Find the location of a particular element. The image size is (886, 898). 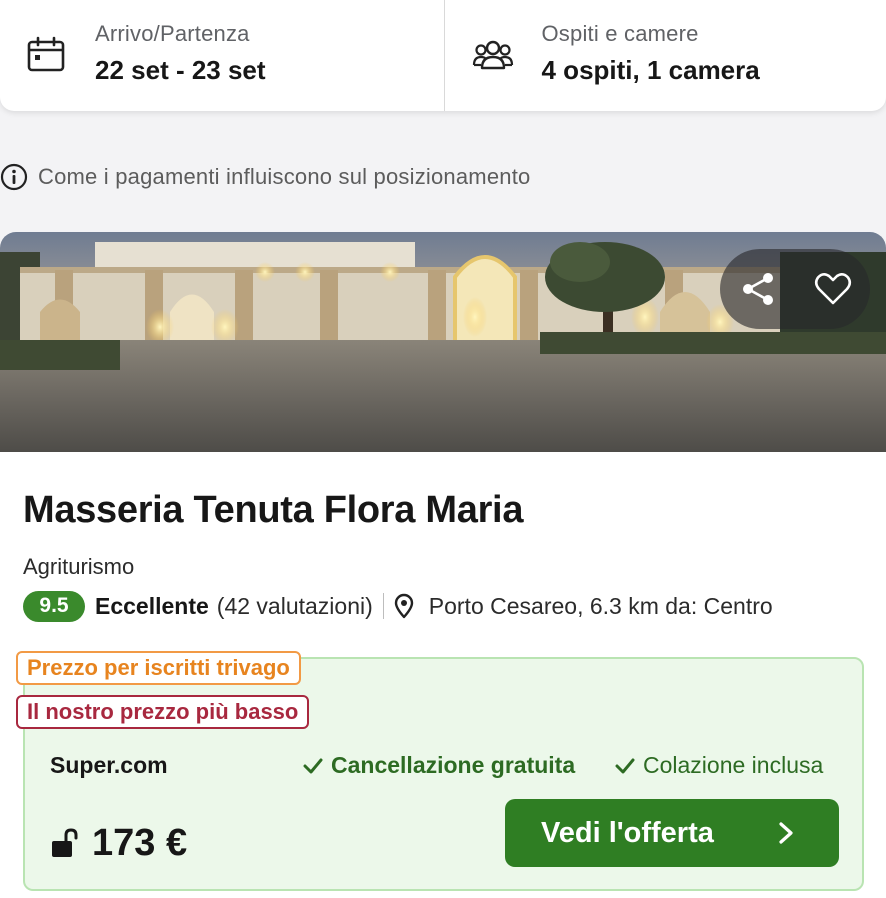

rating-score-badge: 9.5 is located at coordinates (54, 606).